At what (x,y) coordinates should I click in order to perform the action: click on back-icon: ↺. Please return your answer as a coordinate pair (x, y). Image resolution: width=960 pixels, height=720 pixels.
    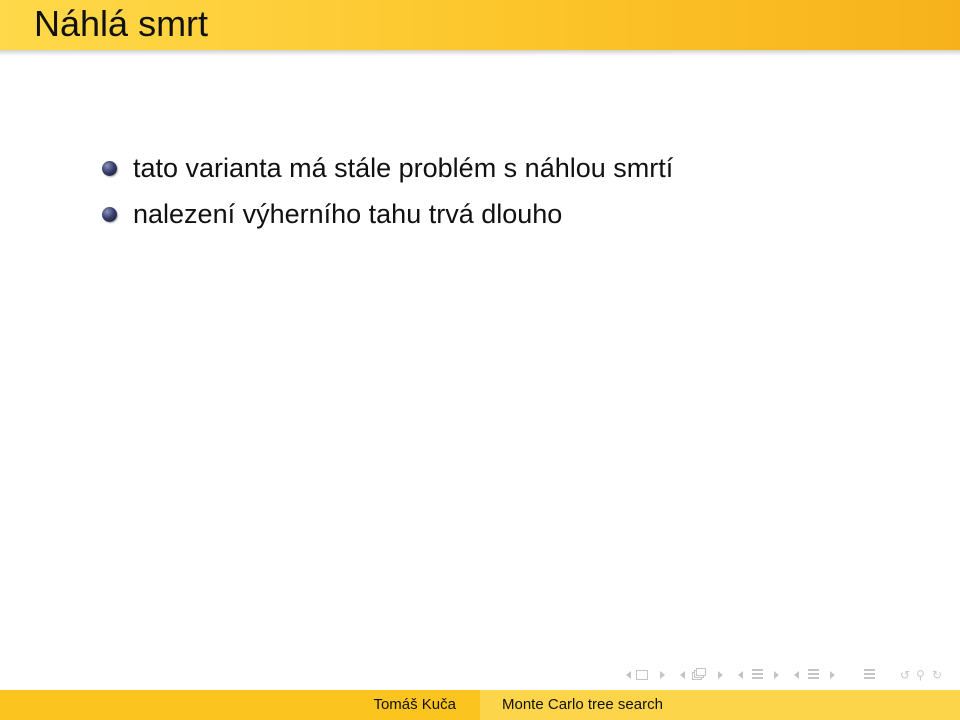
    Looking at the image, I should click on (905, 675).